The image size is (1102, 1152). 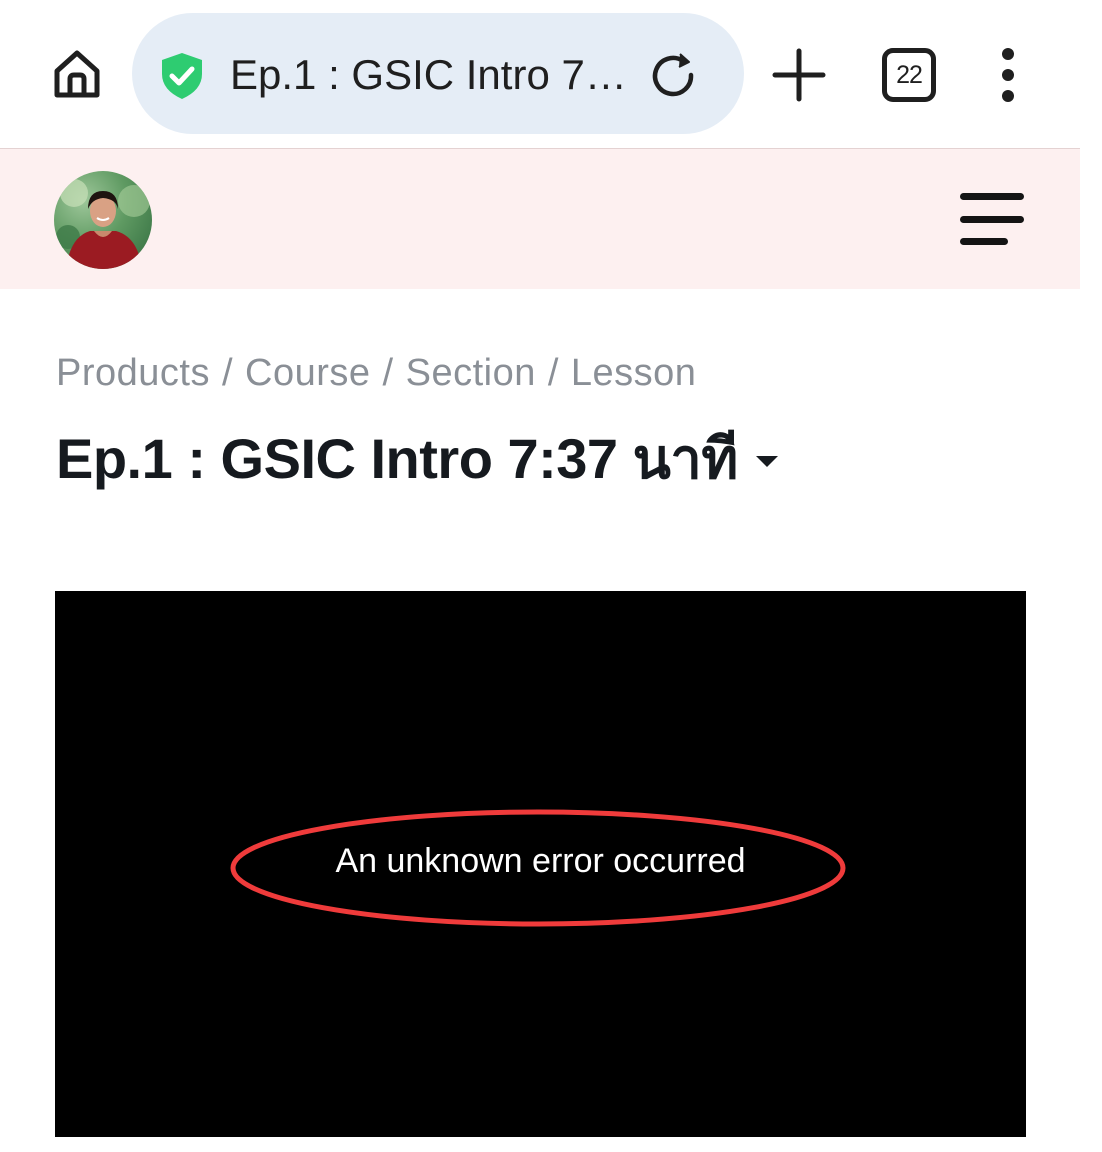 I want to click on breadcrumb-section: Section, so click(x=471, y=373).